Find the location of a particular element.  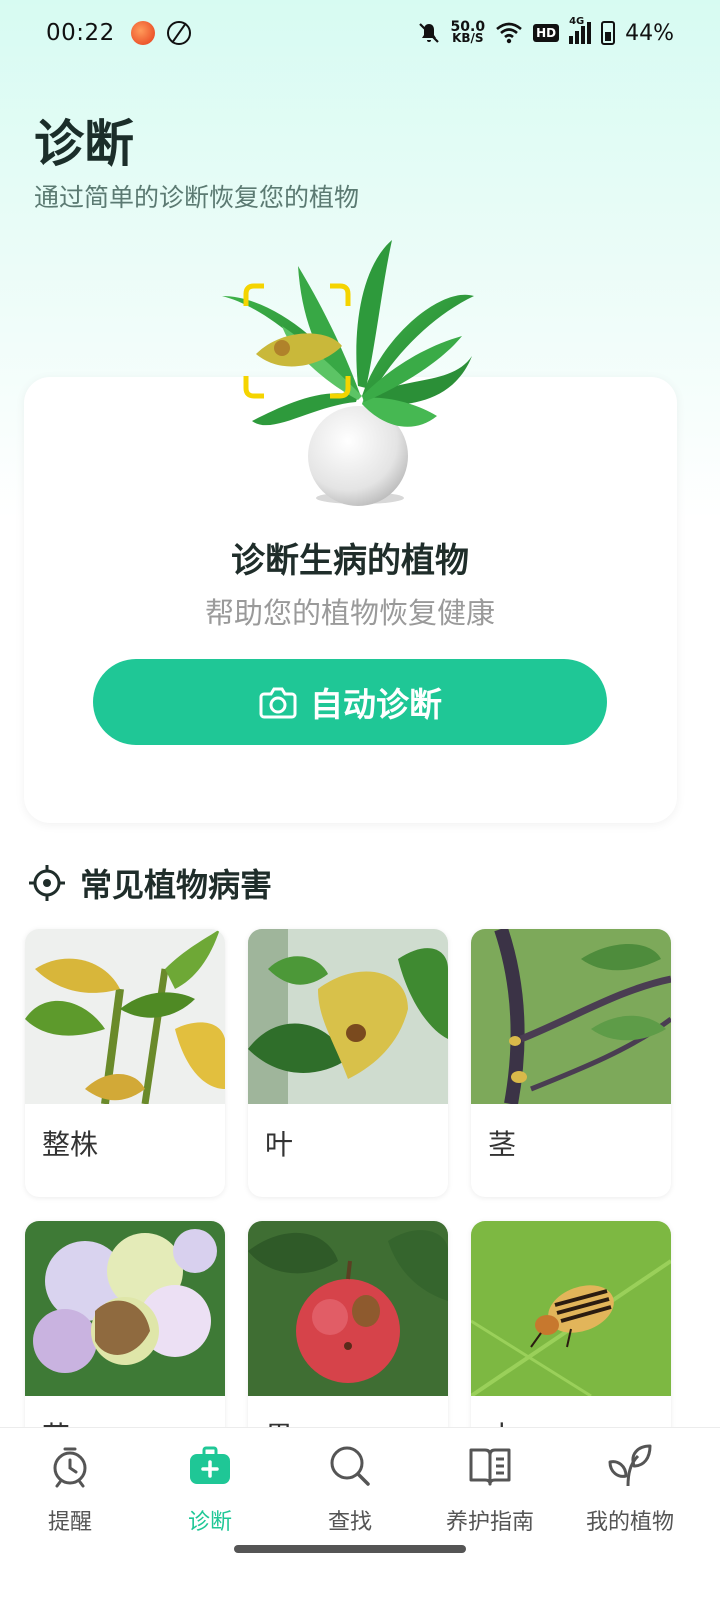

leaf-photo is located at coordinates (348, 1016).